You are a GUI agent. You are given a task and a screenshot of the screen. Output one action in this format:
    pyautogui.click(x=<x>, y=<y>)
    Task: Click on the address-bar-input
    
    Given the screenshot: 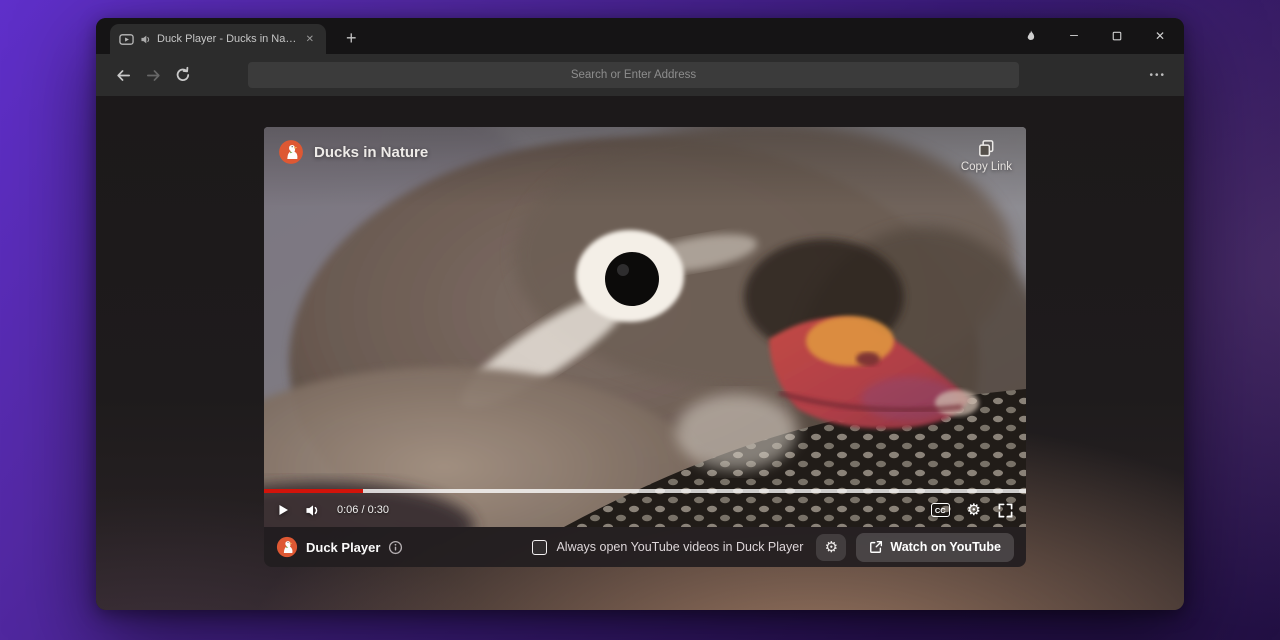 What is the action you would take?
    pyautogui.click(x=633, y=75)
    